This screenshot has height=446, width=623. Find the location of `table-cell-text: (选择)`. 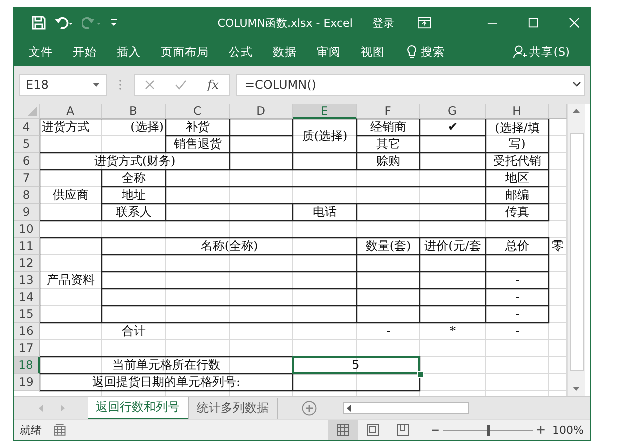

table-cell-text: (选择) is located at coordinates (147, 127).